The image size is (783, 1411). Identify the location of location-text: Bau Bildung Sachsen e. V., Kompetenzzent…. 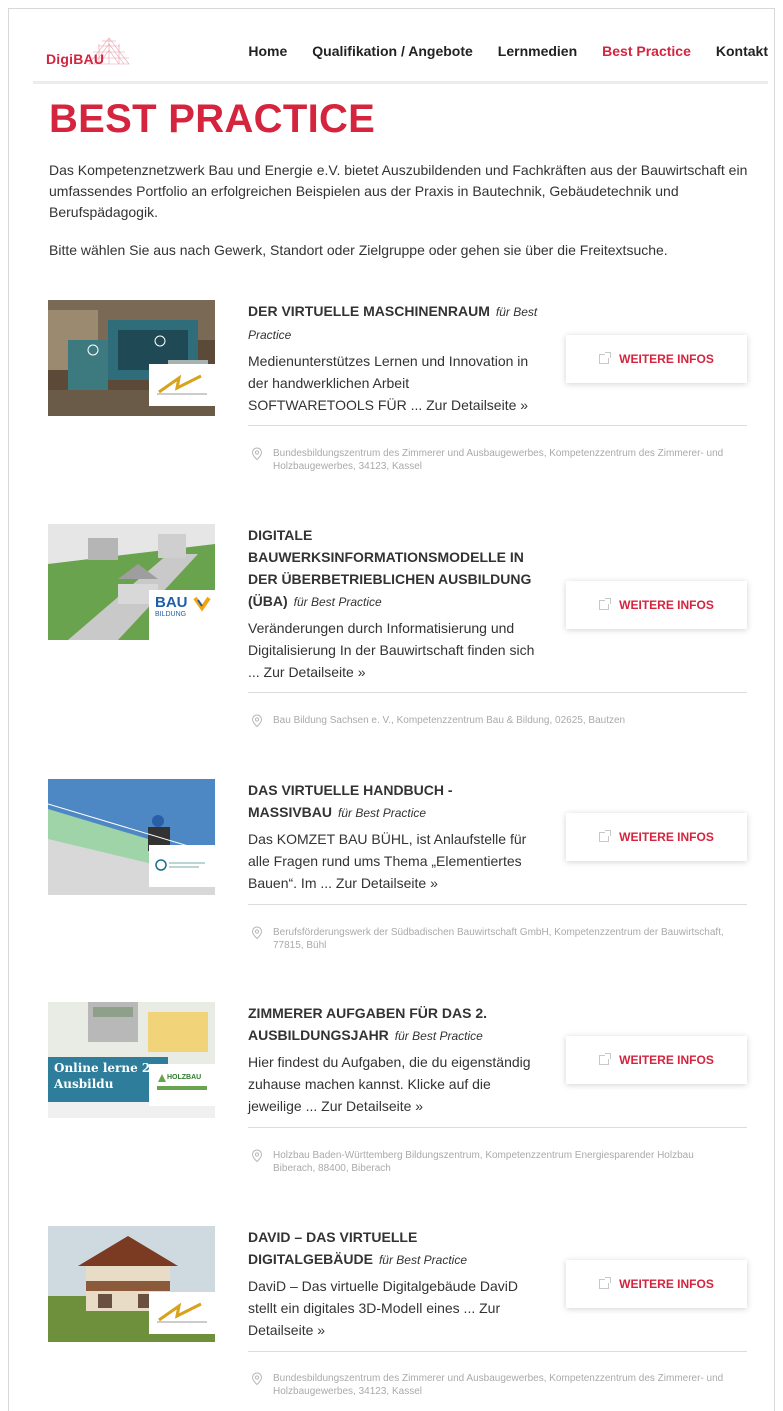
(449, 720).